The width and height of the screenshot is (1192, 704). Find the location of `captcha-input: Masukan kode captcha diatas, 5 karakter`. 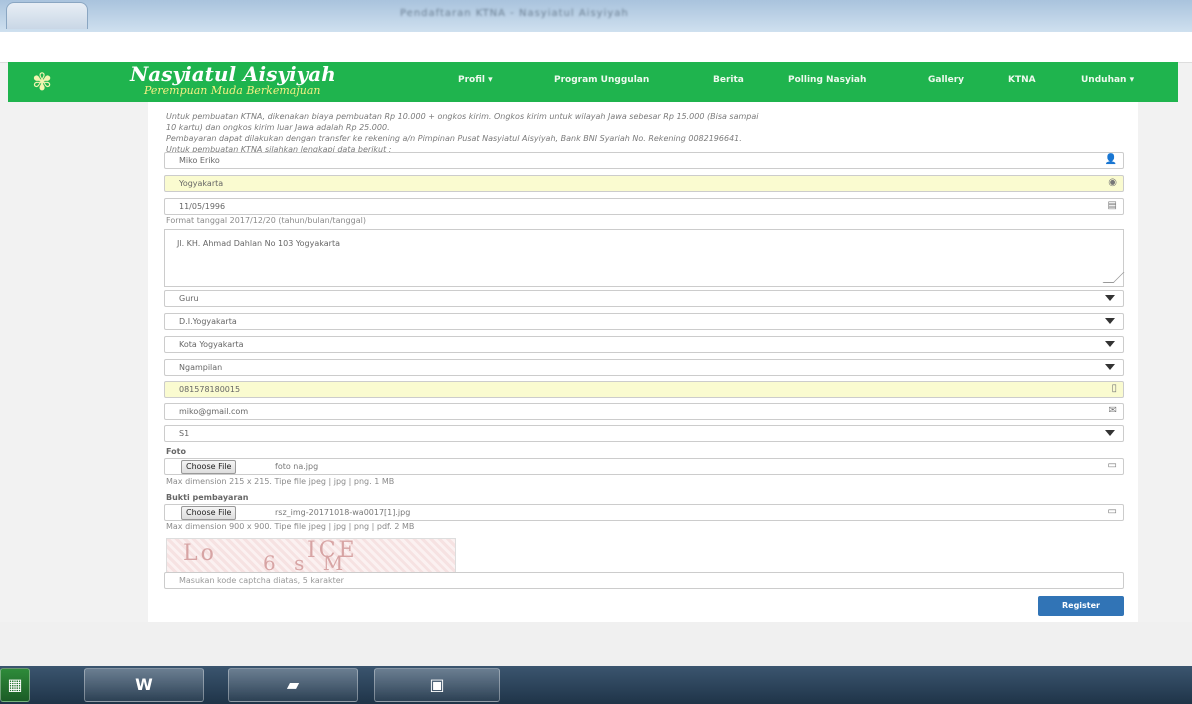

captcha-input: Masukan kode captcha diatas, 5 karakter is located at coordinates (644, 580).